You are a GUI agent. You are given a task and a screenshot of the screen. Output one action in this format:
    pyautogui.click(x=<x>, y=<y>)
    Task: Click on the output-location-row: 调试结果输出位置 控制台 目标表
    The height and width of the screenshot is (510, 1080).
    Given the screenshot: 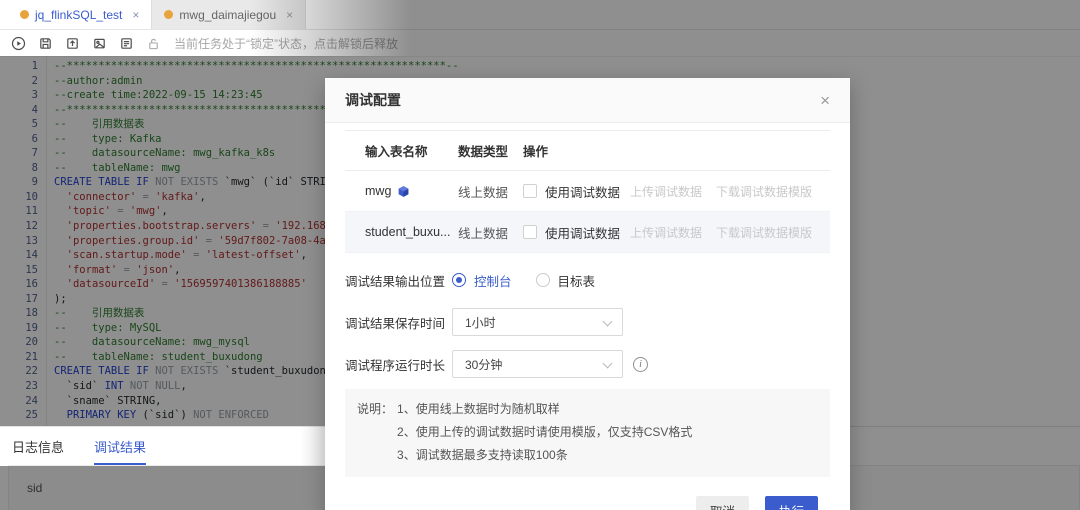 What is the action you would take?
    pyautogui.click(x=587, y=280)
    